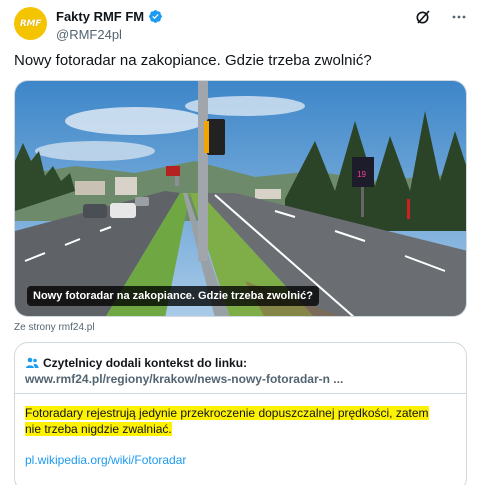 This screenshot has height=485, width=482. What do you see at coordinates (32, 362) in the screenshot?
I see `people-icon` at bounding box center [32, 362].